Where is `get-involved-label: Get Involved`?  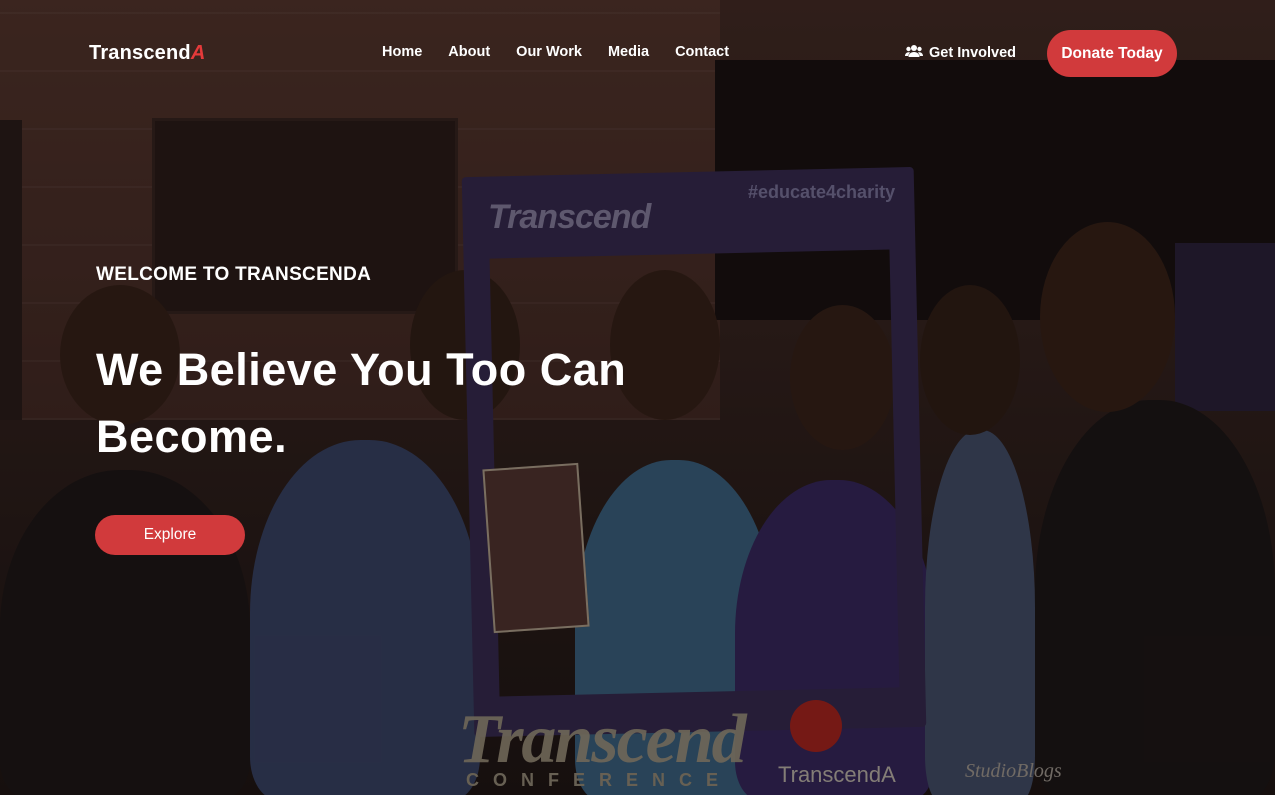 get-involved-label: Get Involved is located at coordinates (973, 53).